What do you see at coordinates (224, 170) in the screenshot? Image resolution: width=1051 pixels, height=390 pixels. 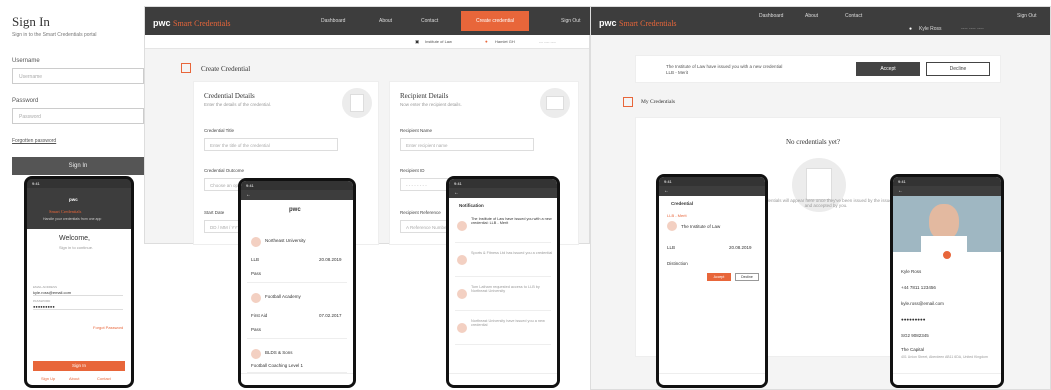 I see `outcome-label: Credential Outcome` at bounding box center [224, 170].